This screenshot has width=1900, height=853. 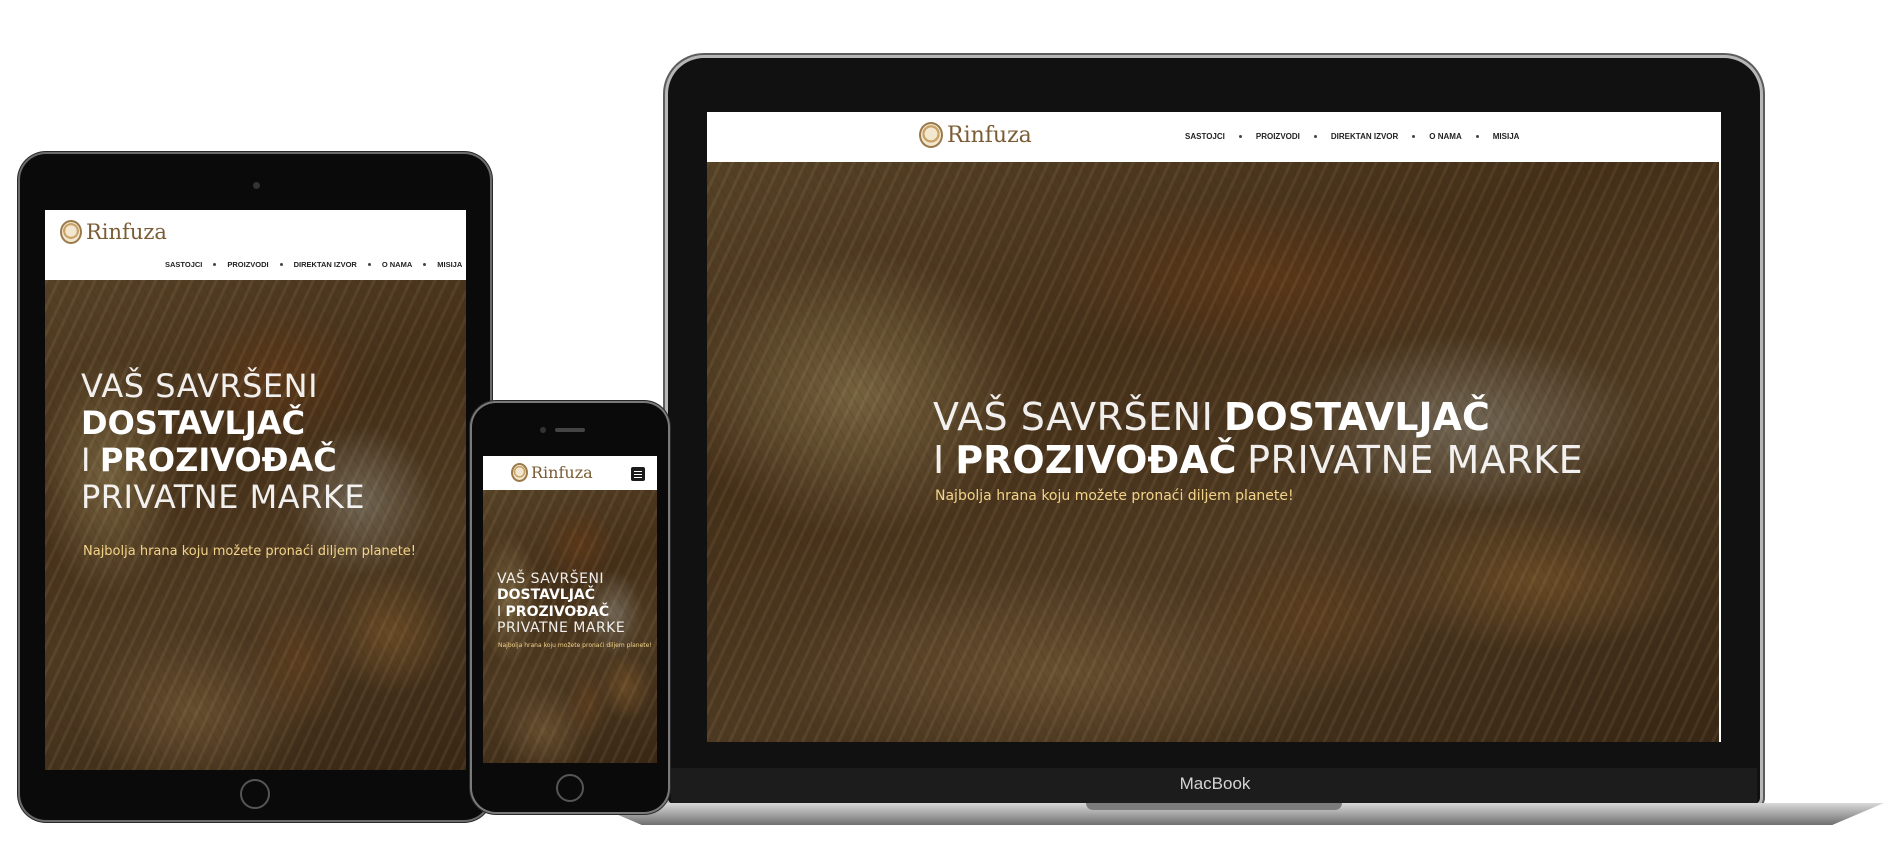 I want to click on tablet-camera, so click(x=256, y=185).